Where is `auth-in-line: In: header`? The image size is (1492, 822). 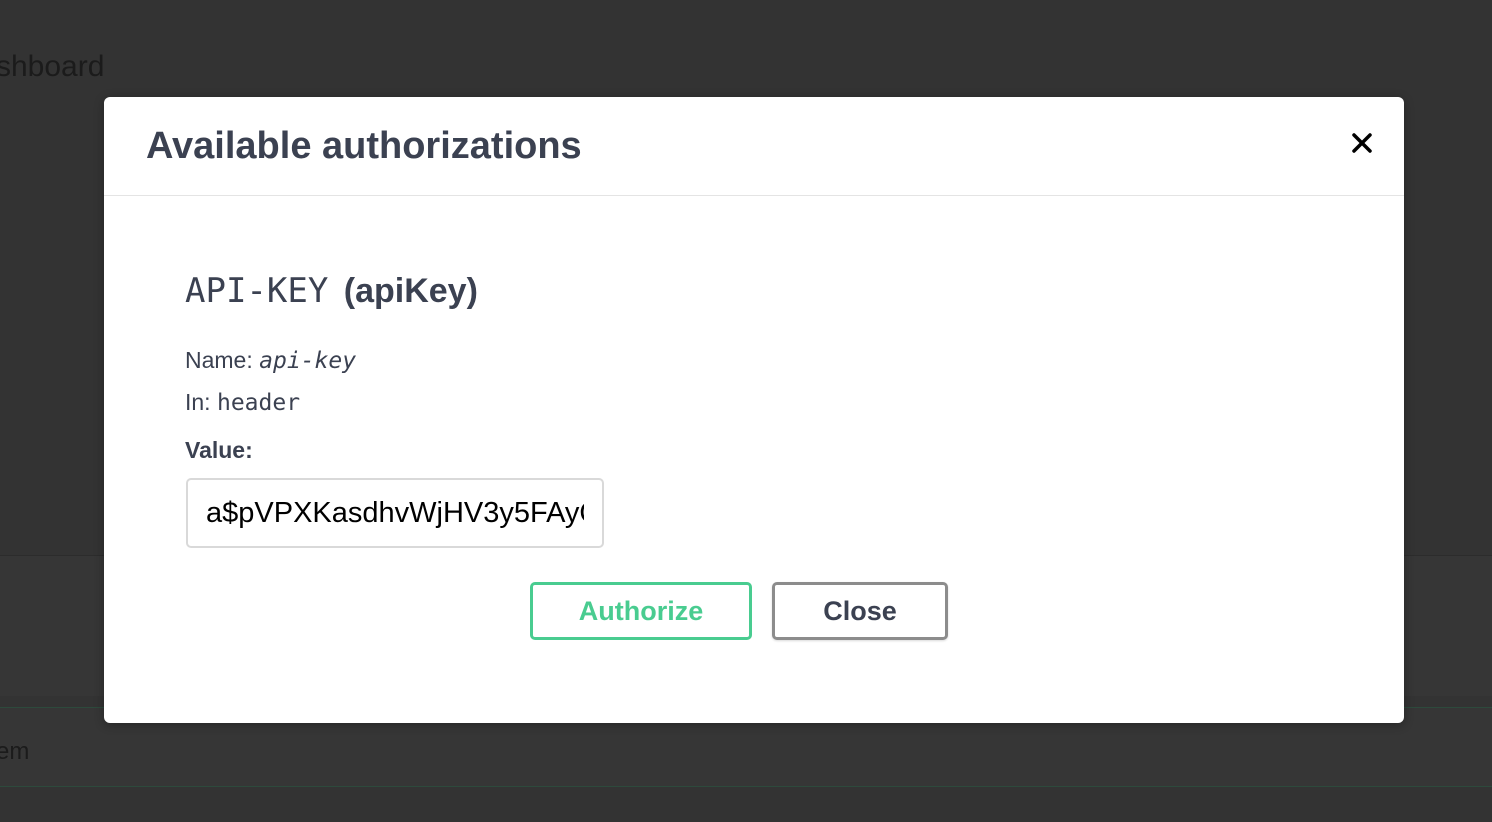 auth-in-line: In: header is located at coordinates (242, 402).